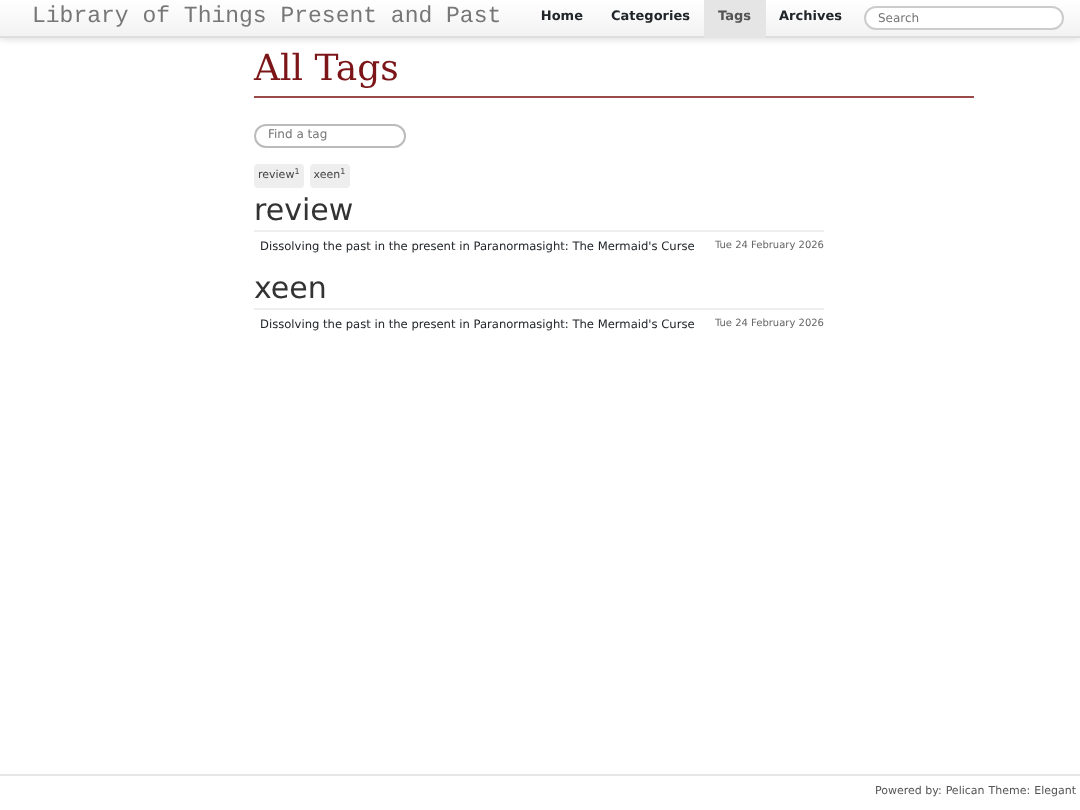  Describe the element at coordinates (267, 18) in the screenshot. I see `site-title: Library of Things Present and Past` at that location.